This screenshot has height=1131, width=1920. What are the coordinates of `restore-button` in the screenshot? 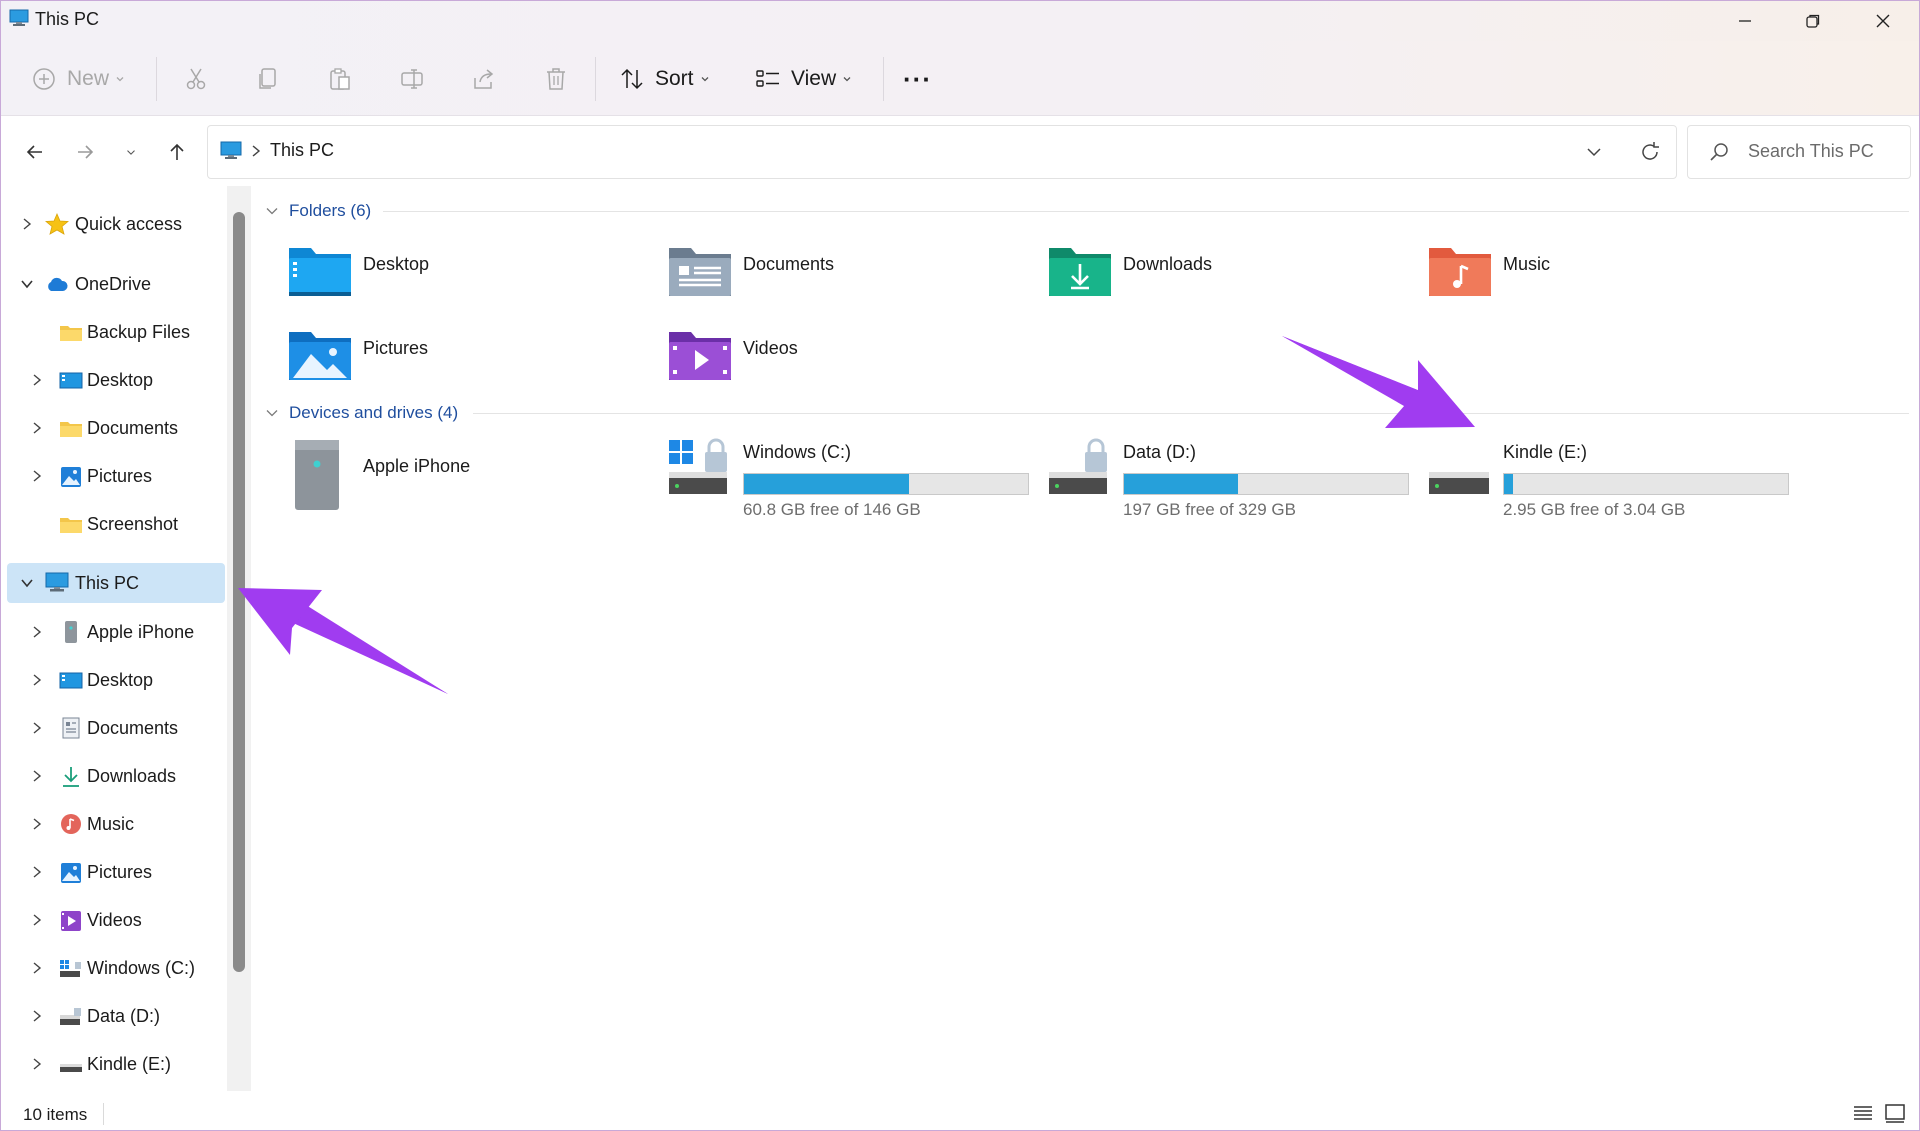 It's located at (1813, 21).